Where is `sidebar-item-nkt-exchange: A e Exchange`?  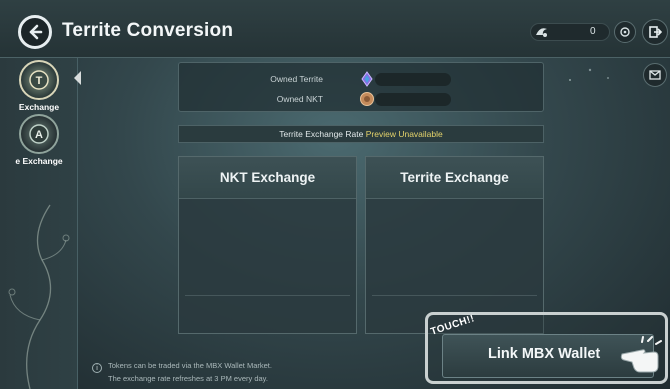
sidebar-item-nkt-exchange: A e Exchange is located at coordinates (39, 140).